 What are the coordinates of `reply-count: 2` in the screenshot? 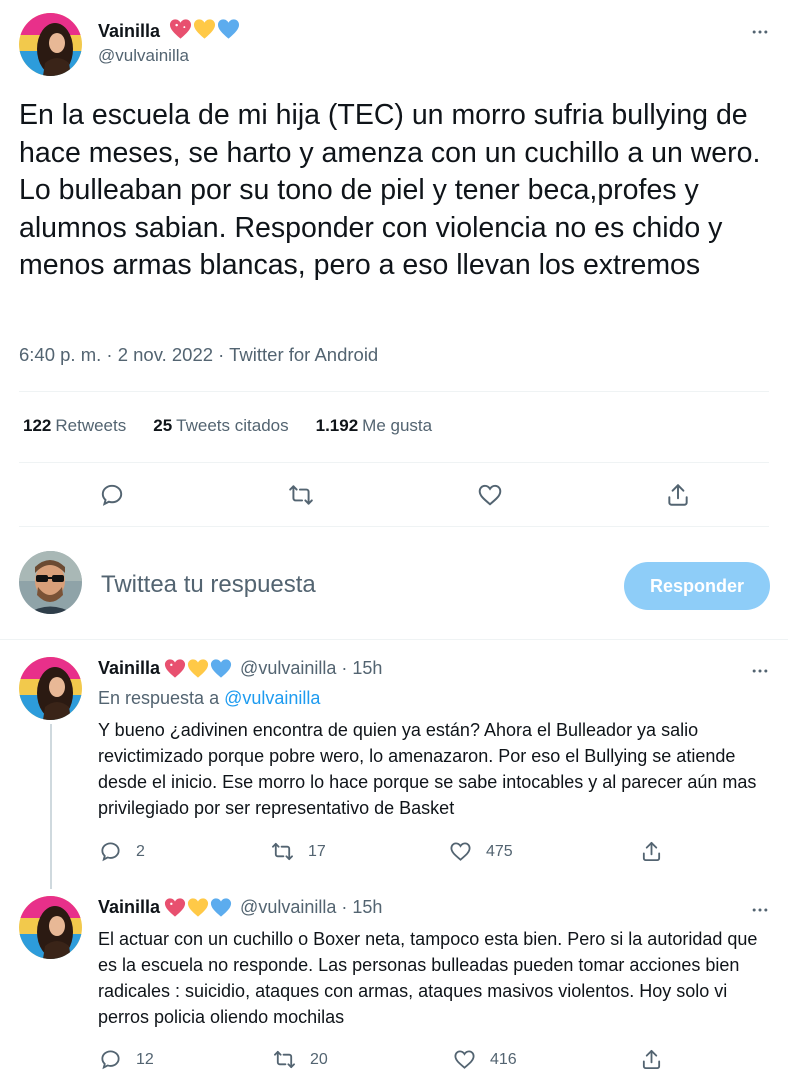 It's located at (140, 851).